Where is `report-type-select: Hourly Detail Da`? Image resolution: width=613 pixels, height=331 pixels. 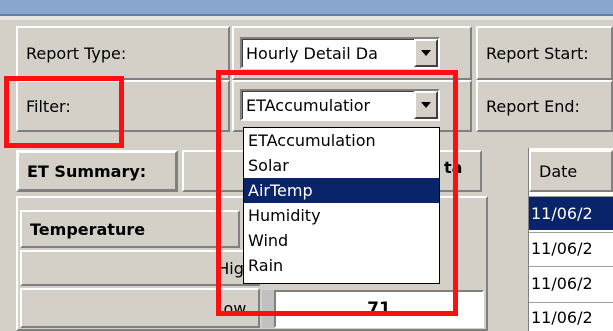 report-type-select: Hourly Detail Da is located at coordinates (340, 53).